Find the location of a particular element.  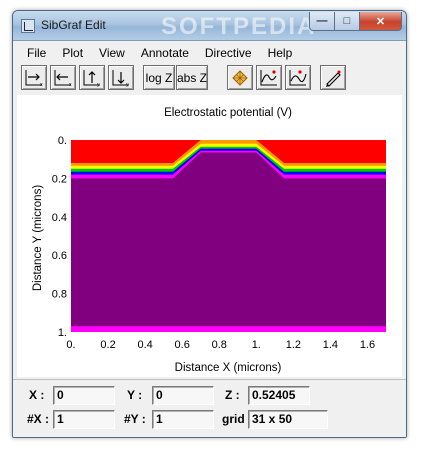

y-axis-label: Distance Y (microns) is located at coordinates (38, 238).